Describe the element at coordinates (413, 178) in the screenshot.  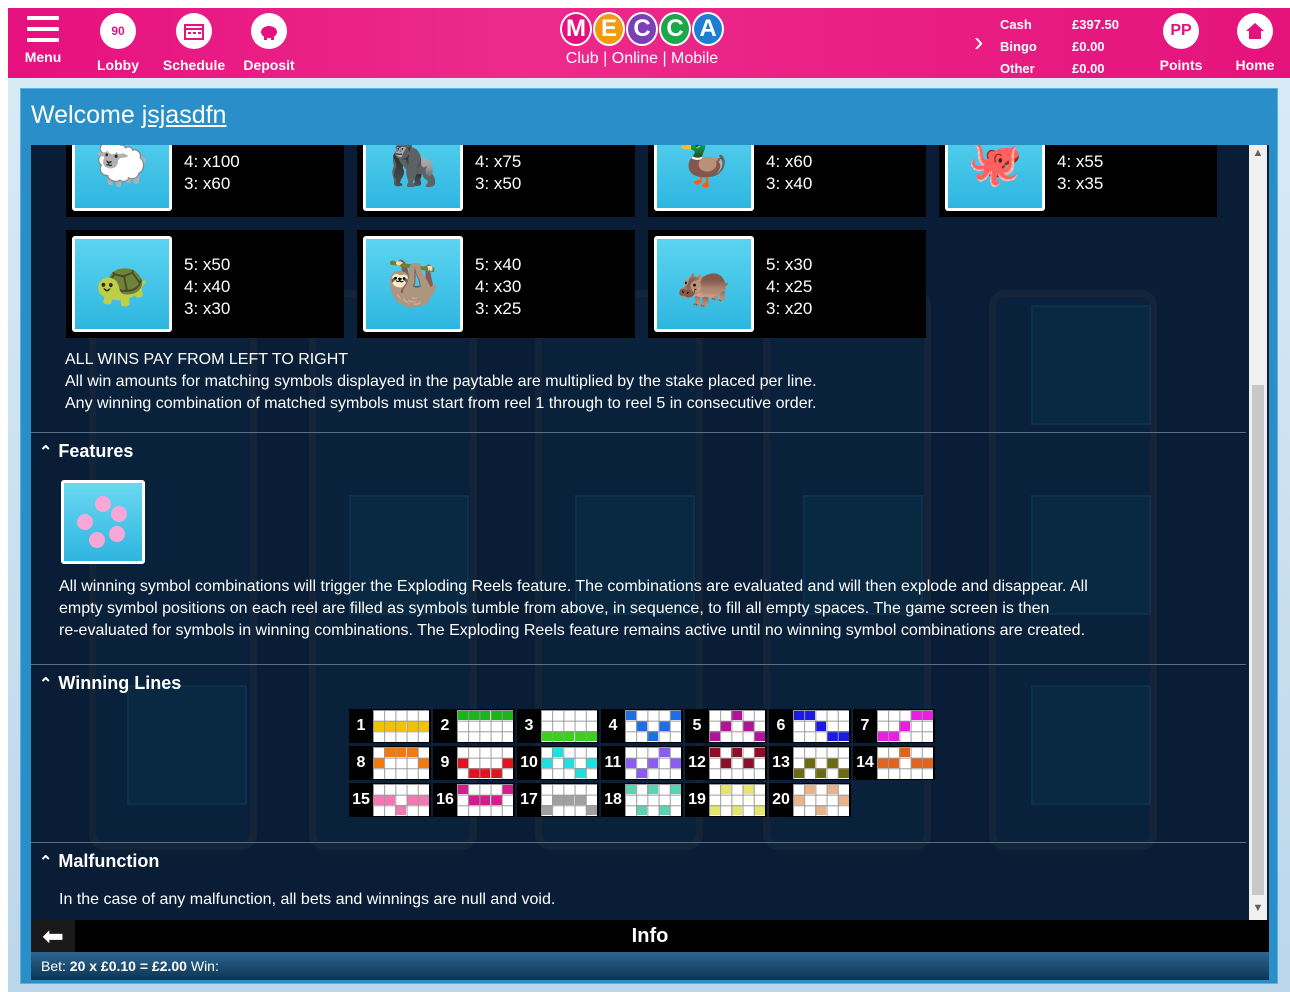
I see `gorilla-icon: 🦍` at that location.